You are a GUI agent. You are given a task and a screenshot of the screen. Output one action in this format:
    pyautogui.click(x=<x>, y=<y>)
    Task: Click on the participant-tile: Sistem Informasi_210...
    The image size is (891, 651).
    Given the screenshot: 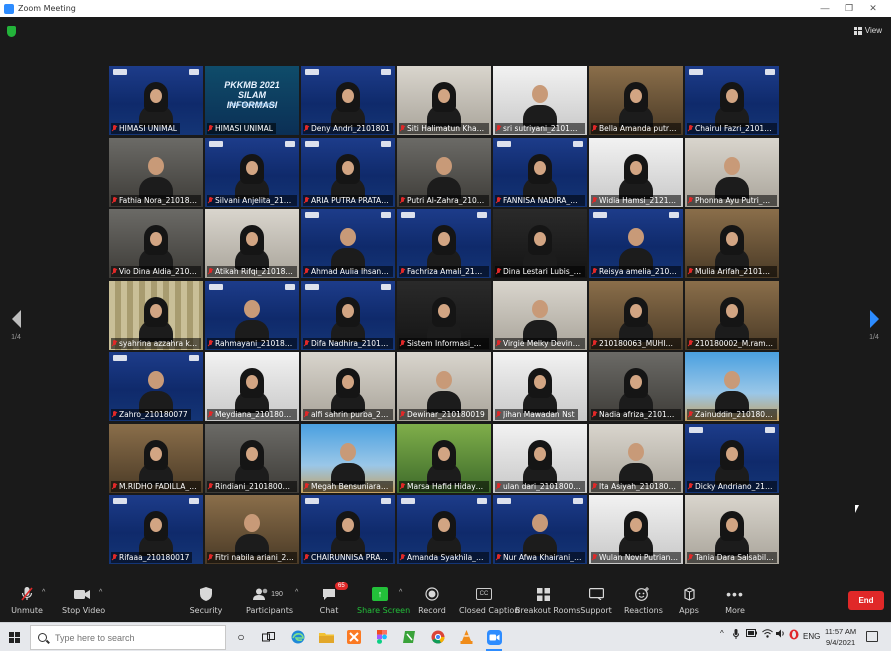 What is the action you would take?
    pyautogui.click(x=444, y=315)
    